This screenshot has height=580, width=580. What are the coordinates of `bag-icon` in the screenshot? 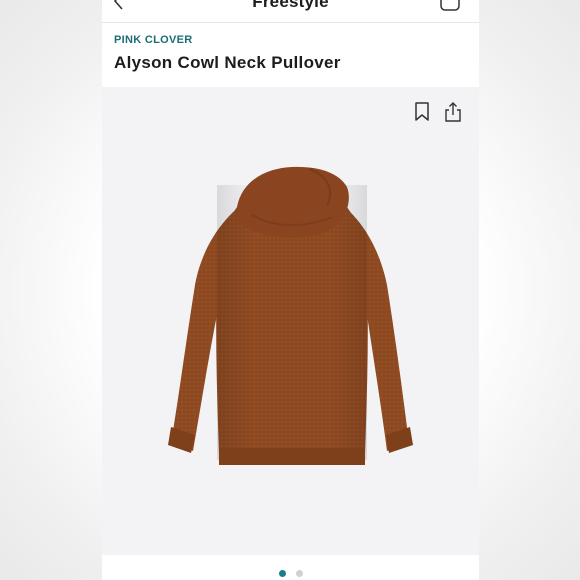 It's located at (450, 5).